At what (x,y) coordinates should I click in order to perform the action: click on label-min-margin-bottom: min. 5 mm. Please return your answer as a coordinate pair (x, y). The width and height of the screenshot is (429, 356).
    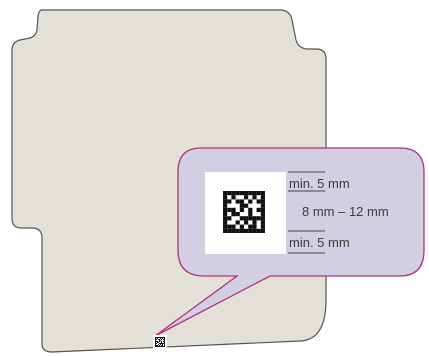
    Looking at the image, I should click on (319, 242).